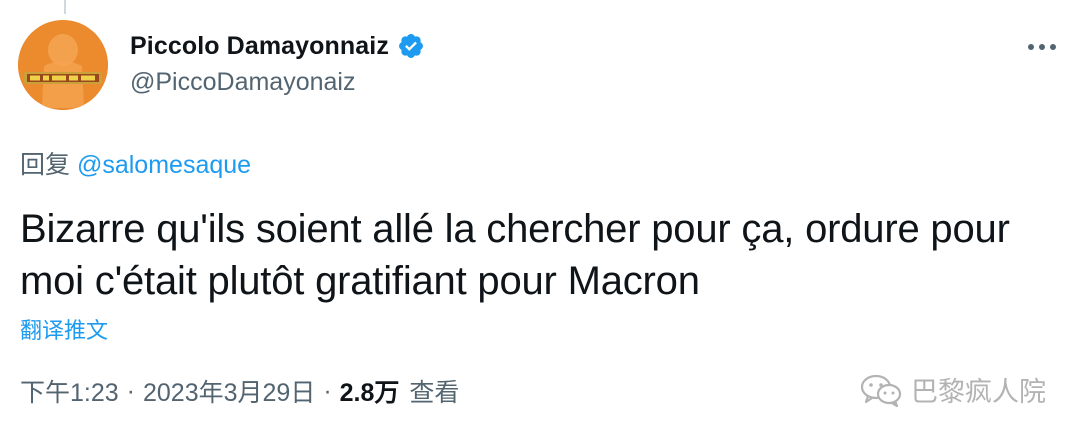 This screenshot has width=1080, height=436. I want to click on translate-tweet-link: 翻译推文, so click(64, 329).